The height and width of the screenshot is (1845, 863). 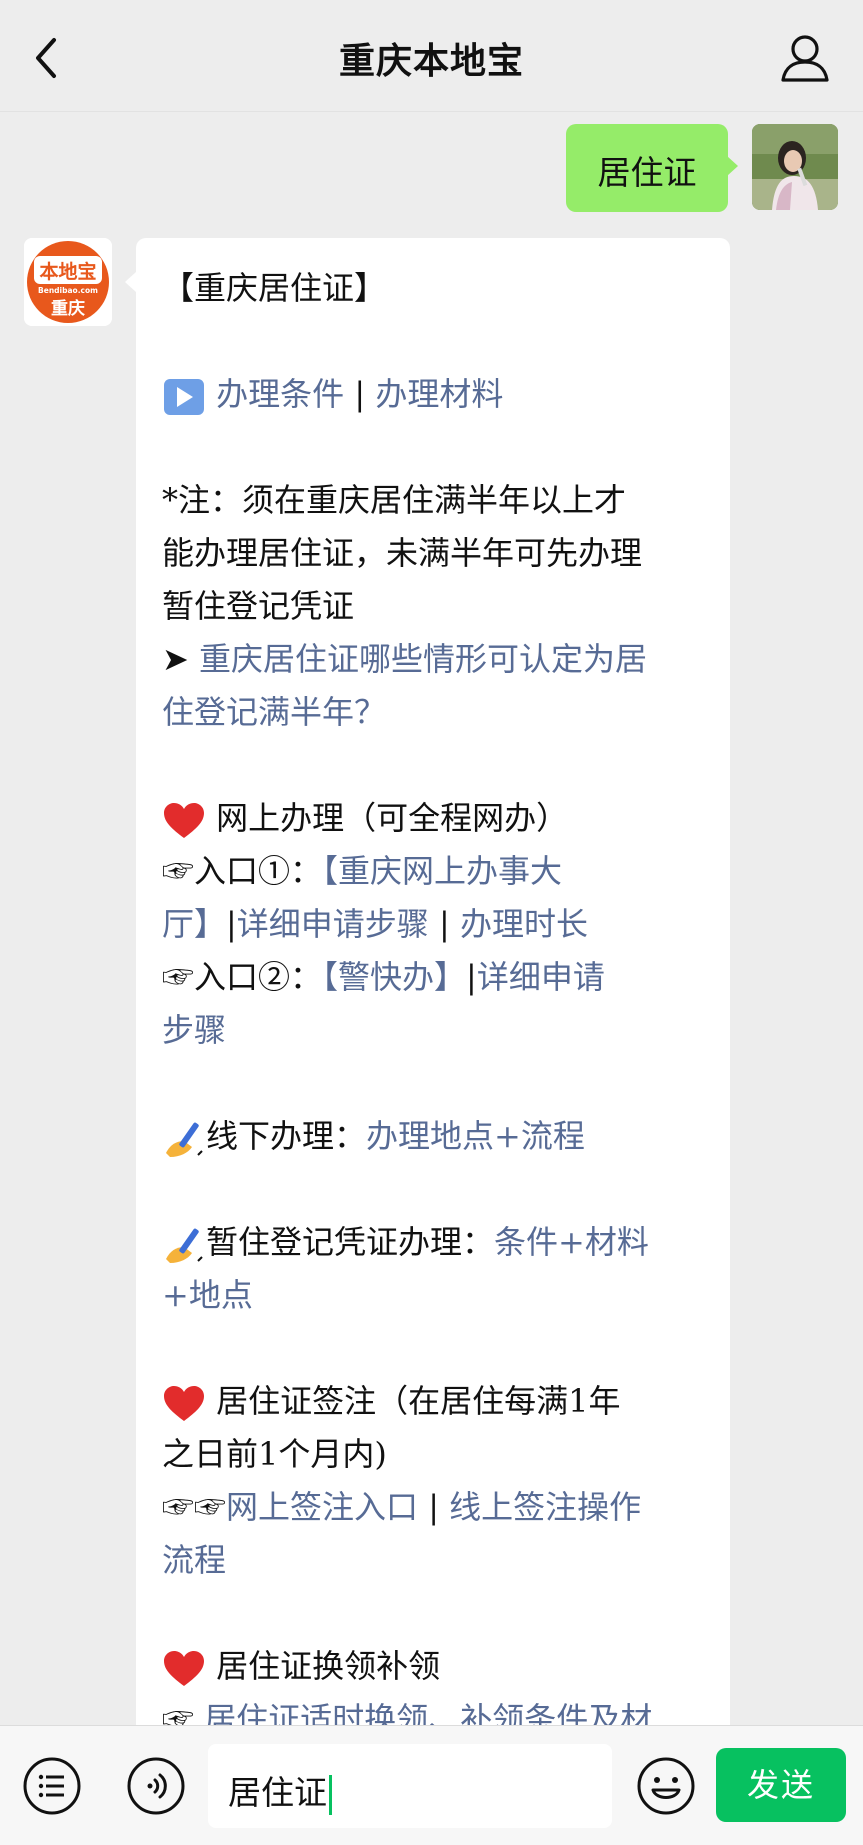 I want to click on user-avatar, so click(x=795, y=167).